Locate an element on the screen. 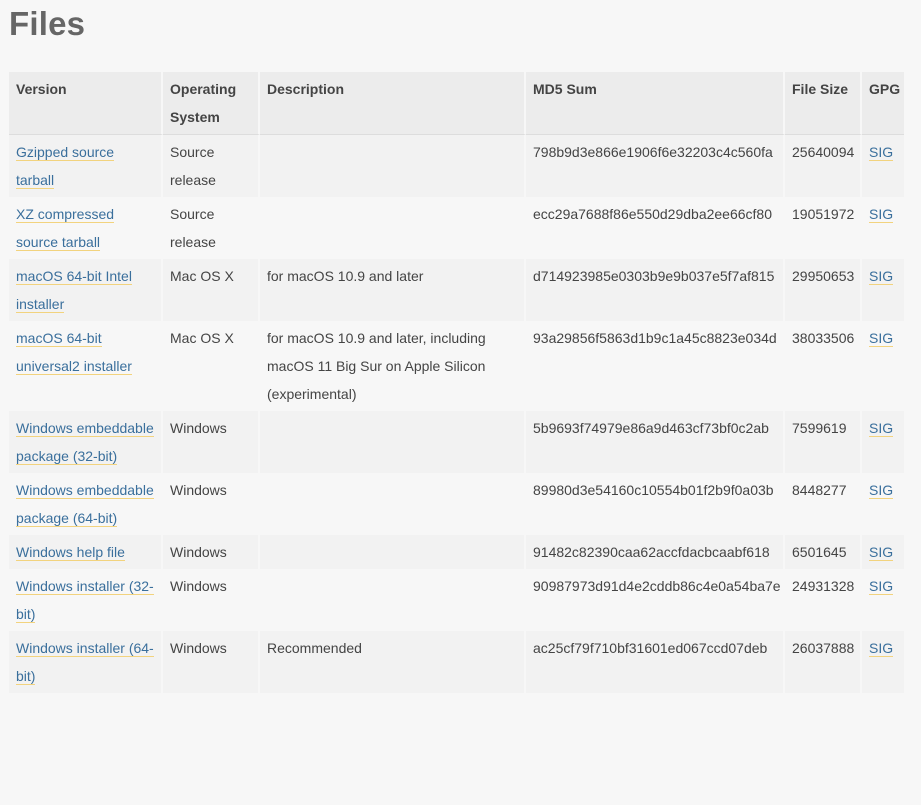 The image size is (921, 805). download-link: Windows installer (32-bit) is located at coordinates (85, 600).